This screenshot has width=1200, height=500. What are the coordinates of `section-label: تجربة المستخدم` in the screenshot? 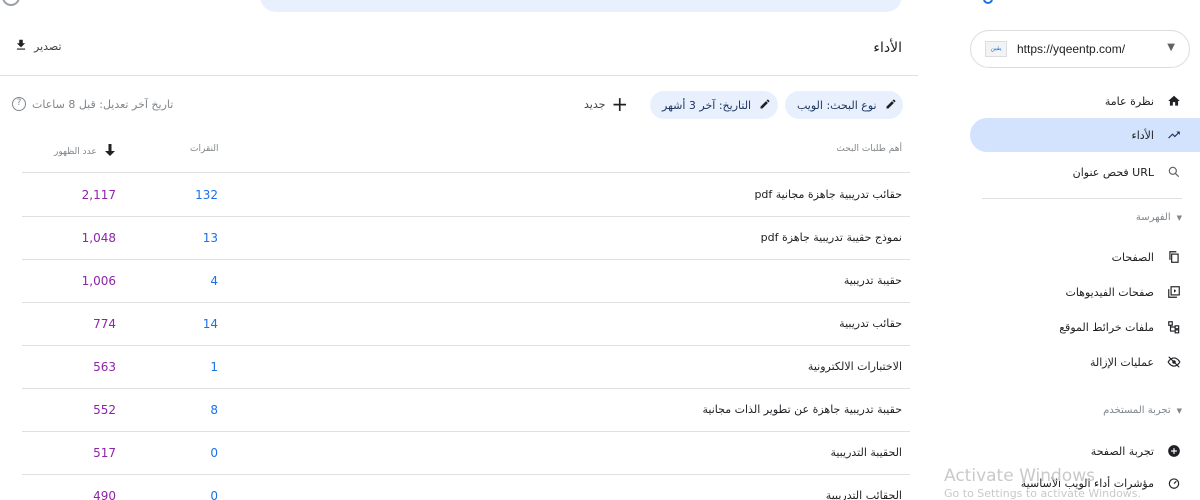 It's located at (1137, 410).